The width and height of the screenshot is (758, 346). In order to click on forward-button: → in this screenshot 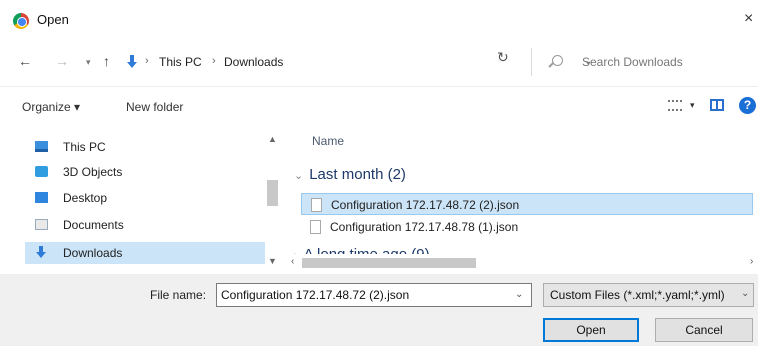, I will do `click(62, 61)`.